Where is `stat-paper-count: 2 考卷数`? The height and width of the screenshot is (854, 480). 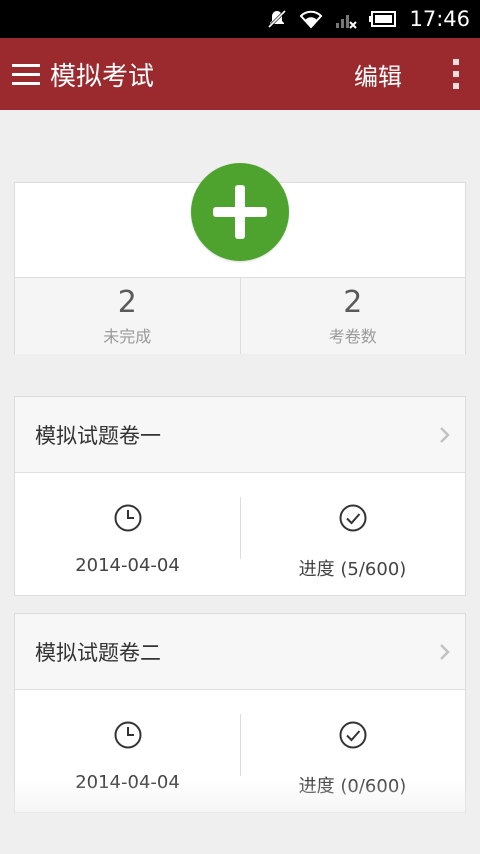 stat-paper-count: 2 考卷数 is located at coordinates (352, 316).